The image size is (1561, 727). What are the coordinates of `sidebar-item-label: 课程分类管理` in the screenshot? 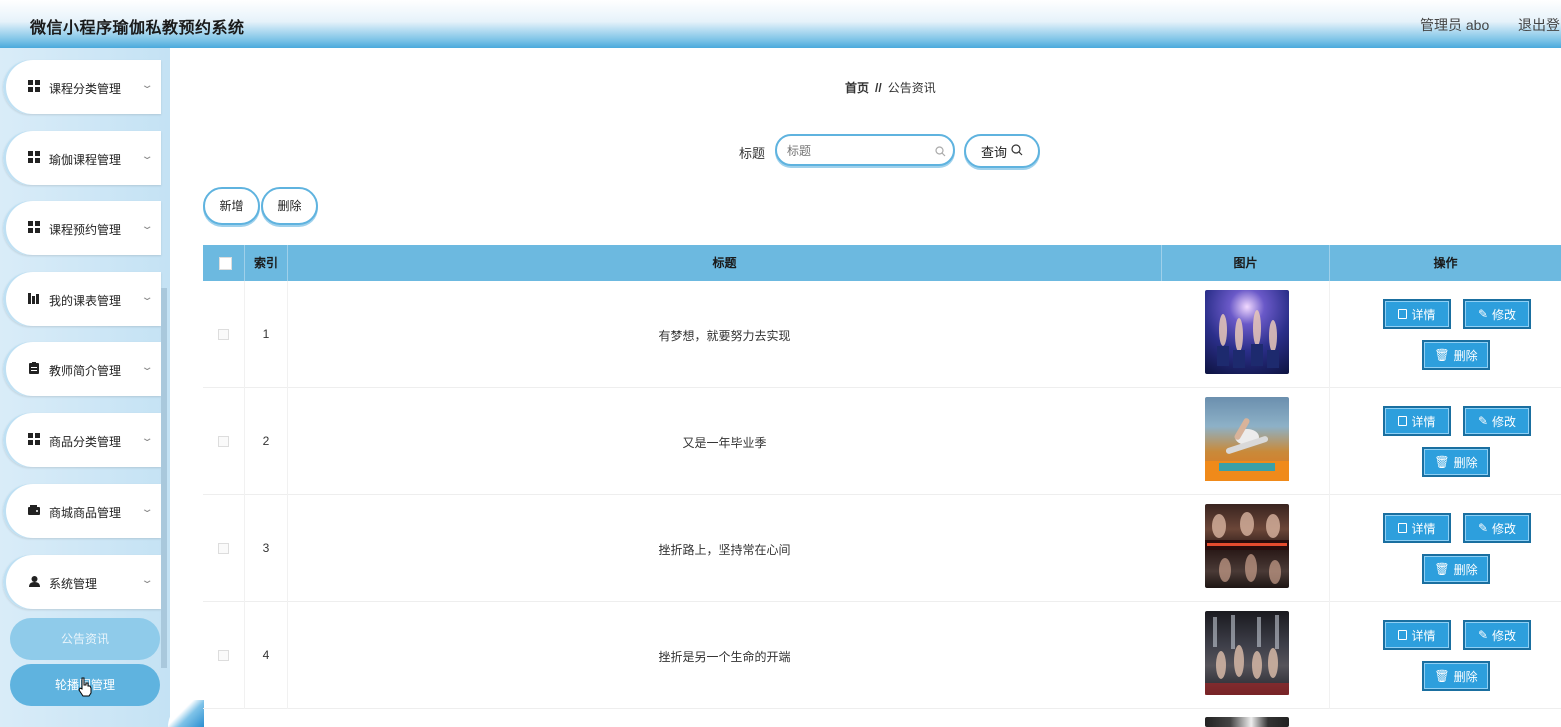 It's located at (85, 89).